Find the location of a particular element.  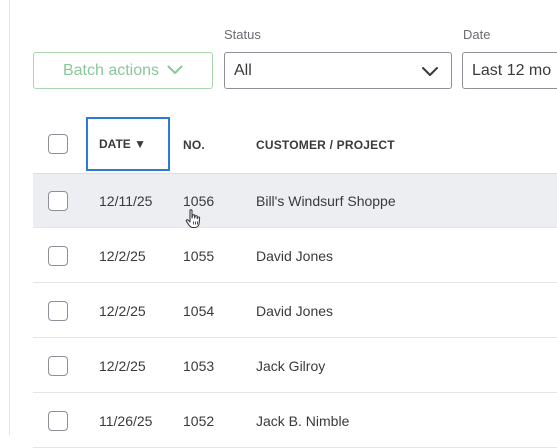

date-select-value: Last 12 mo is located at coordinates (512, 70).